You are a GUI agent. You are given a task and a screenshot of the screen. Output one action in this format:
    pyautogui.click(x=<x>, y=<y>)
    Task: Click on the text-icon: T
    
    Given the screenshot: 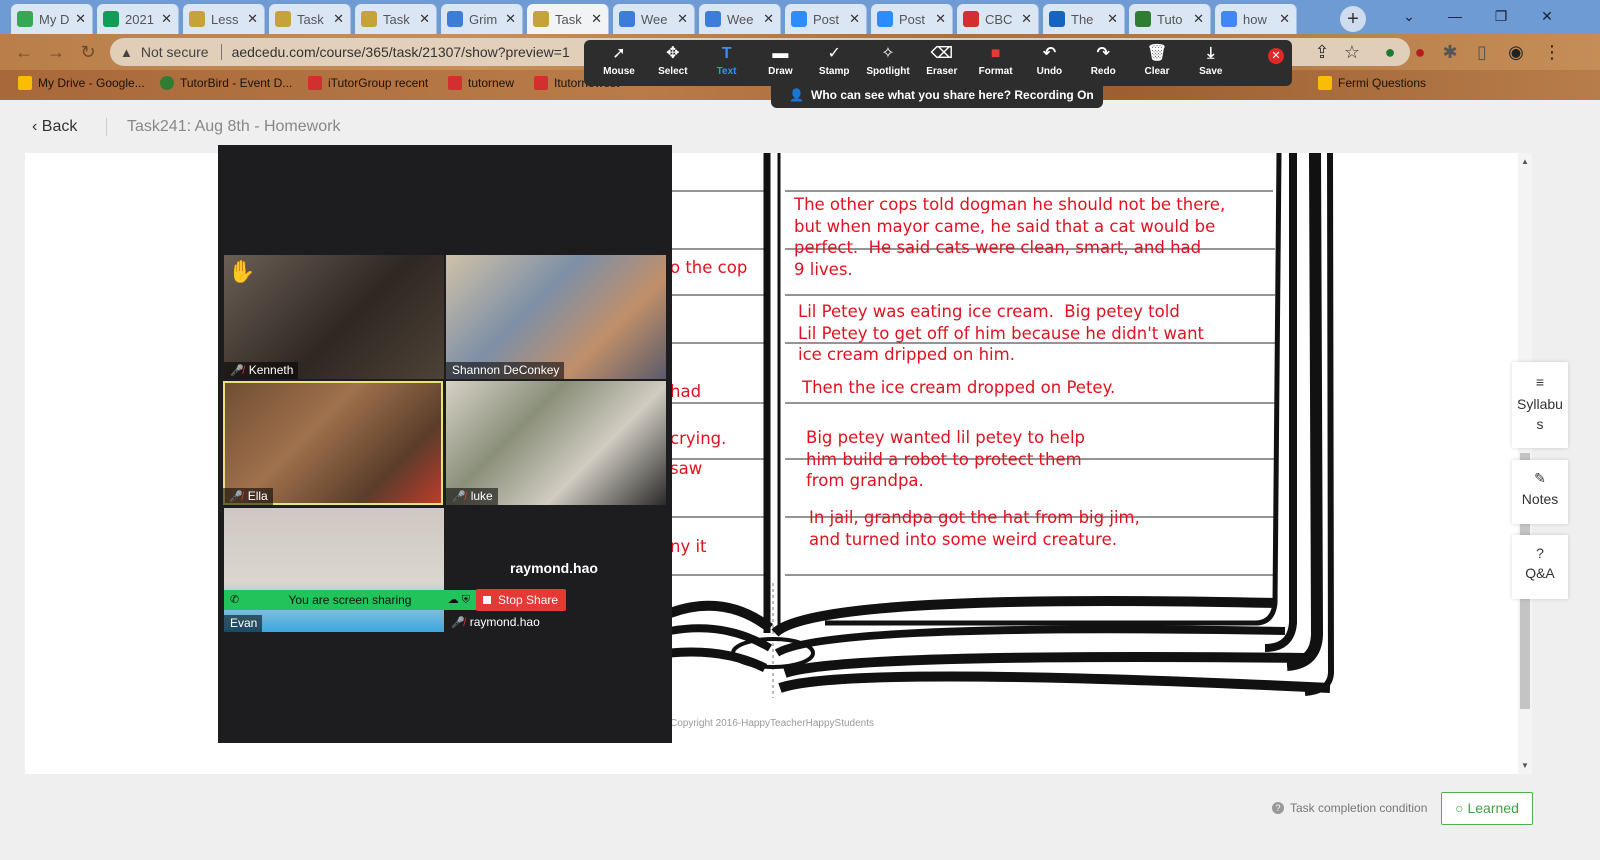 What is the action you would take?
    pyautogui.click(x=726, y=53)
    